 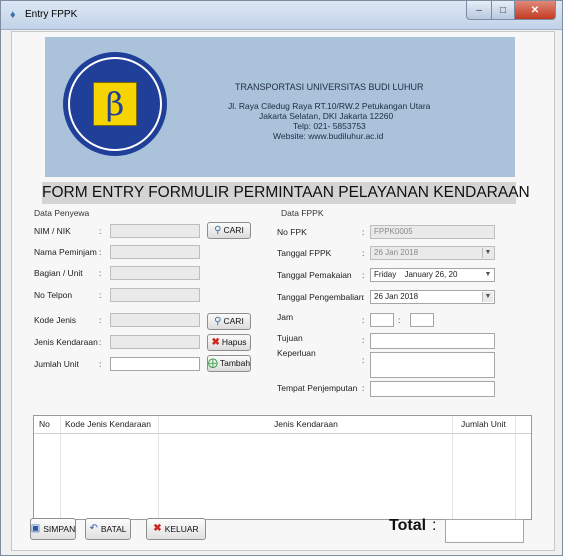 What do you see at coordinates (155, 273) in the screenshot?
I see `bagian-unit-input` at bounding box center [155, 273].